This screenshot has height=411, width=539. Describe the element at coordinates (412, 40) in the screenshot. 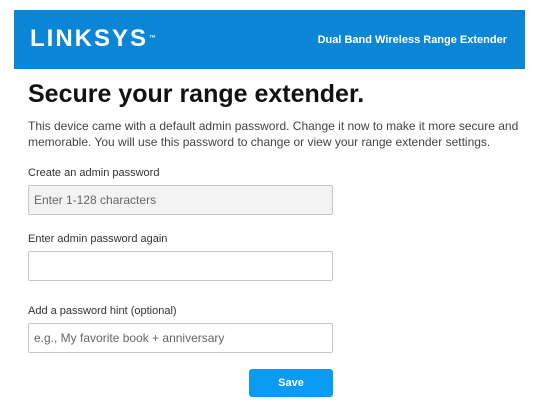

I see `product-name: Dual Band Wireless Range Extender` at that location.